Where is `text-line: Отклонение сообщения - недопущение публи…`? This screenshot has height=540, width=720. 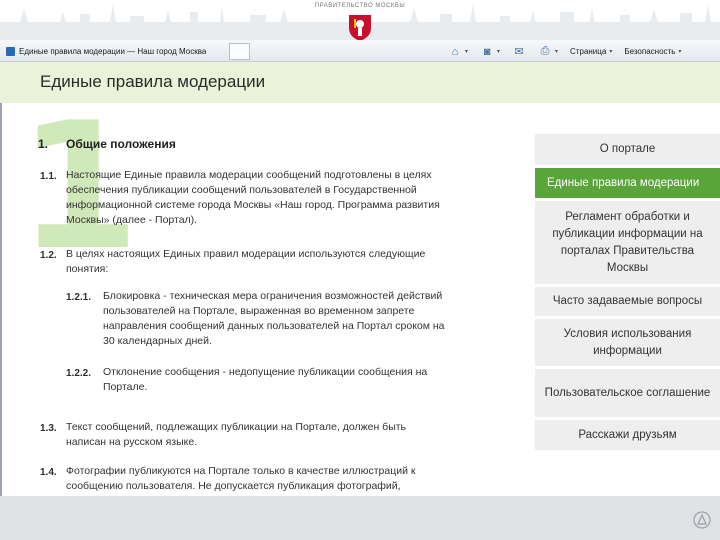
text-line: Отклонение сообщения - недопущение публи… is located at coordinates (265, 372).